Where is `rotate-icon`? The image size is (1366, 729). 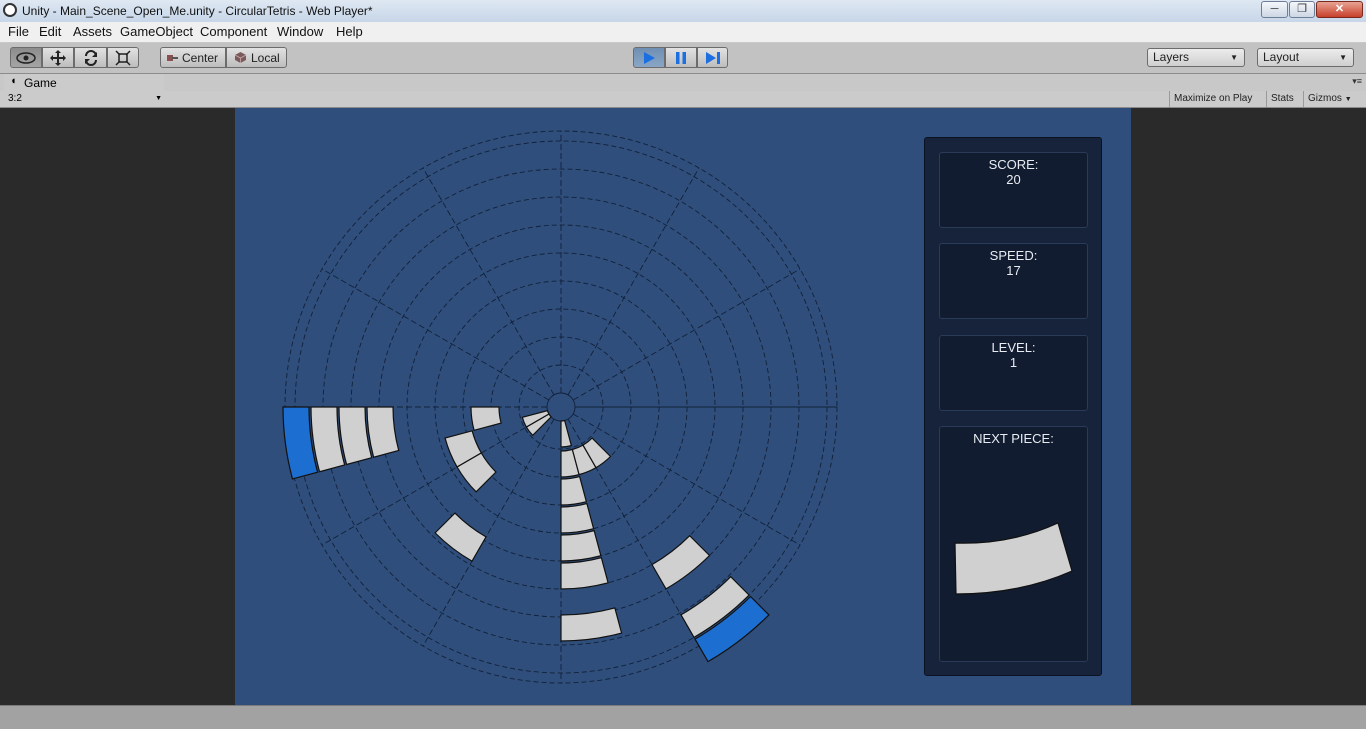 rotate-icon is located at coordinates (90, 57).